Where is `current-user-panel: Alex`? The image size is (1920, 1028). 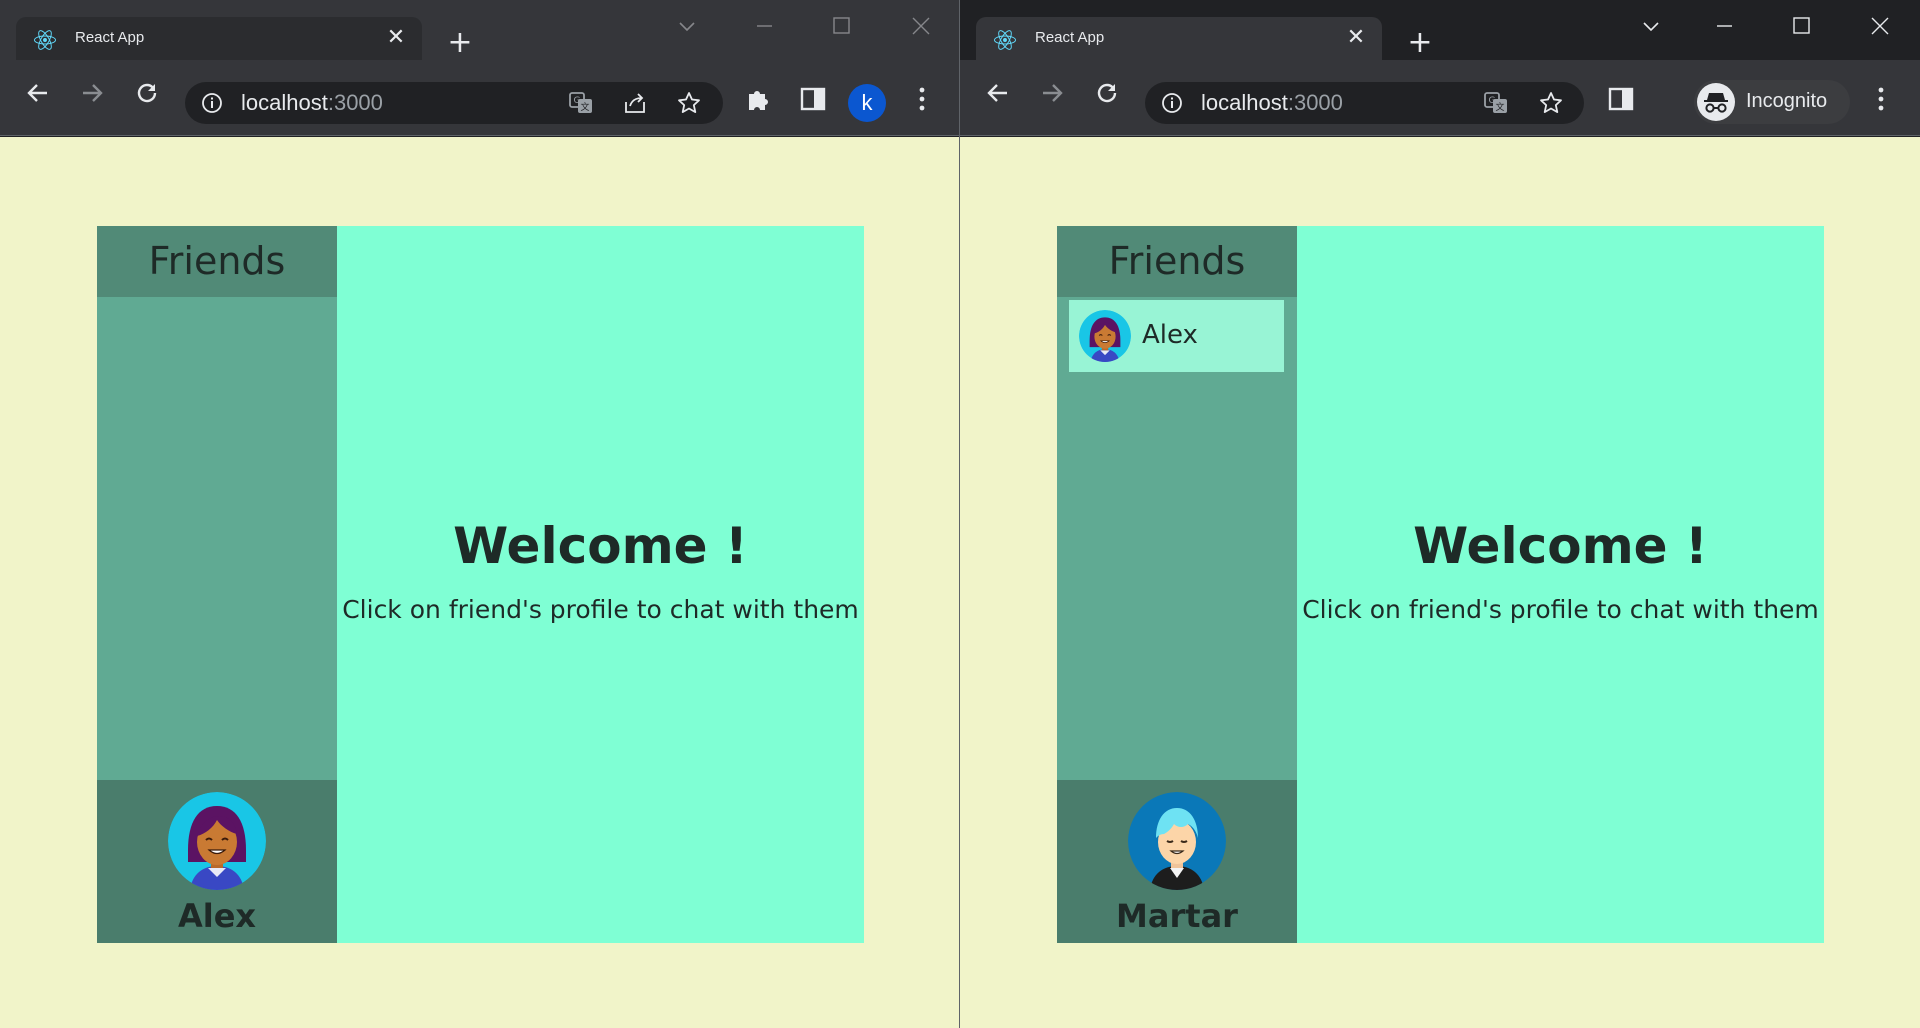 current-user-panel: Alex is located at coordinates (217, 861).